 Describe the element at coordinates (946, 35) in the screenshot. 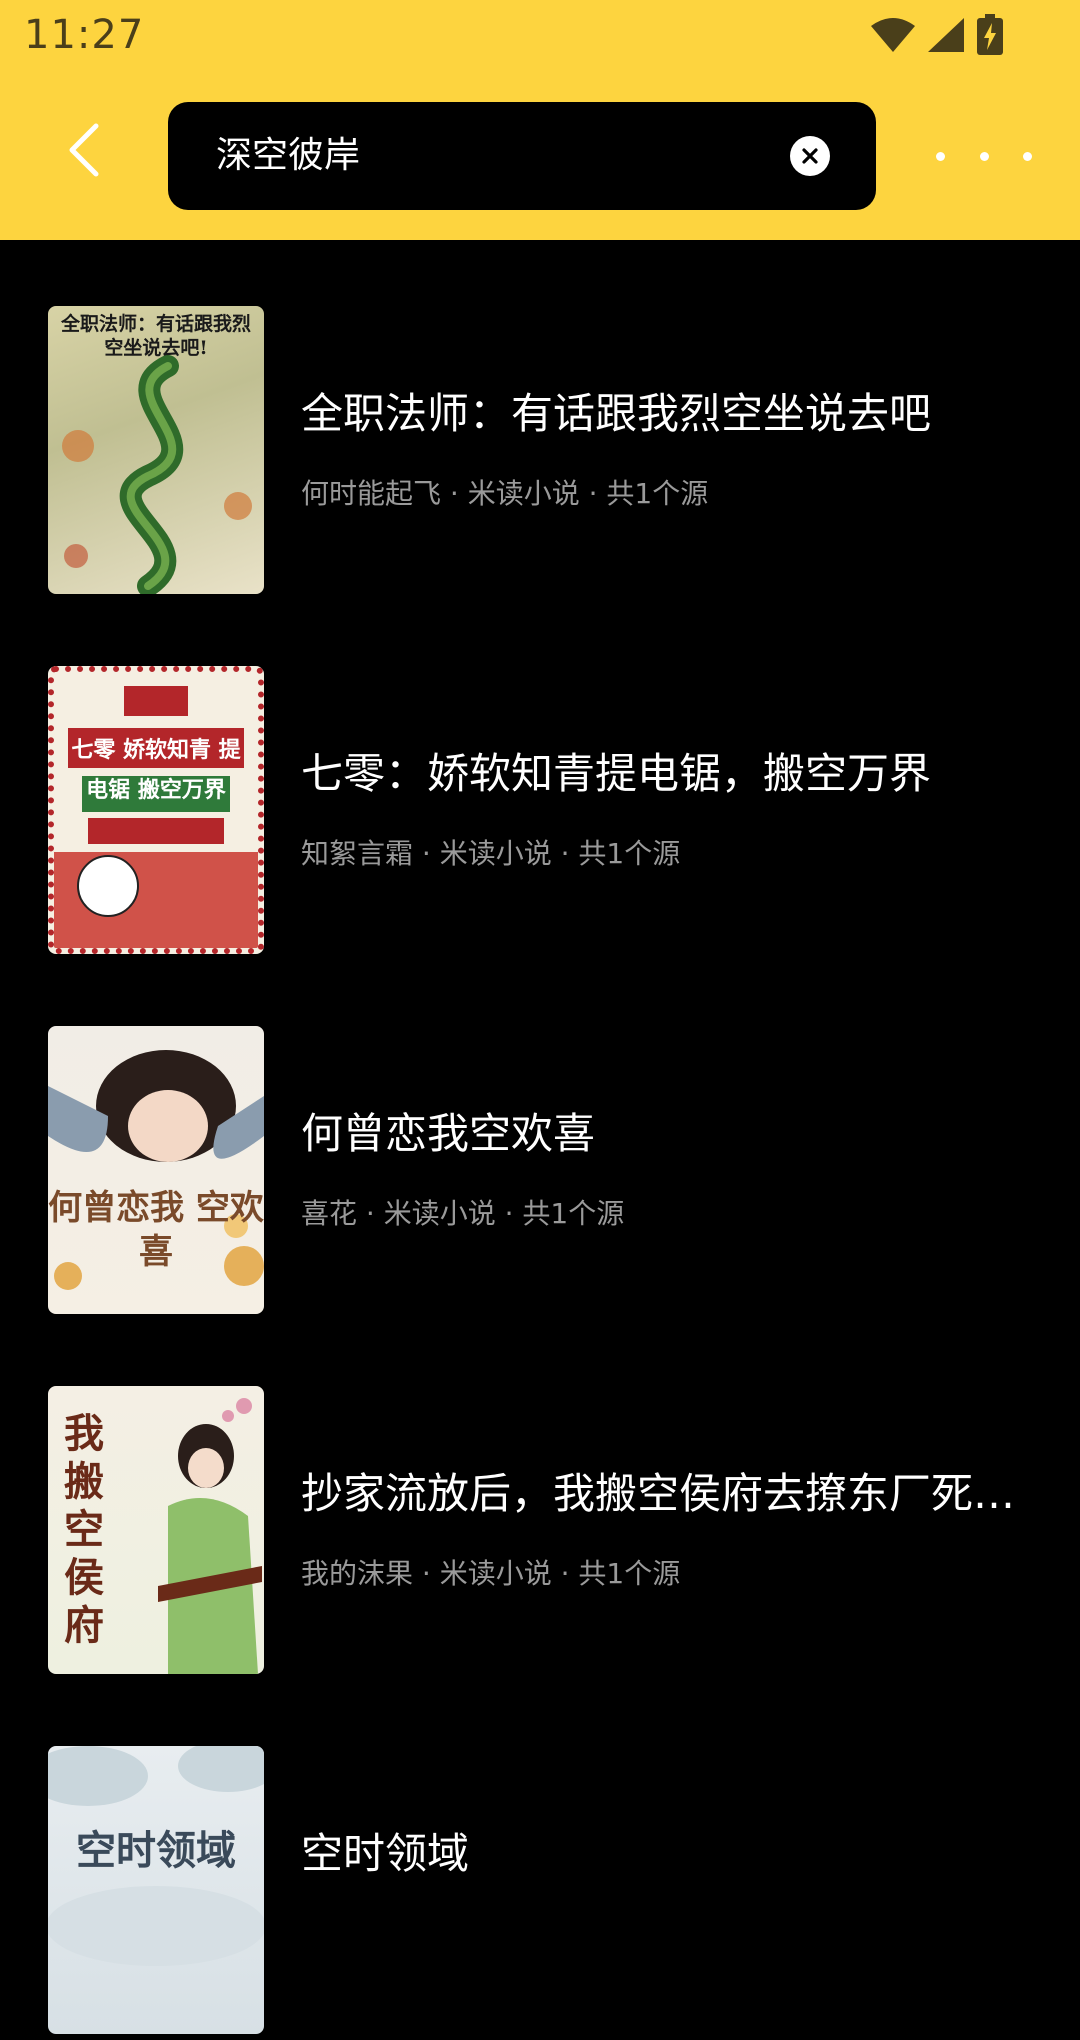

I see `signal-icon` at that location.